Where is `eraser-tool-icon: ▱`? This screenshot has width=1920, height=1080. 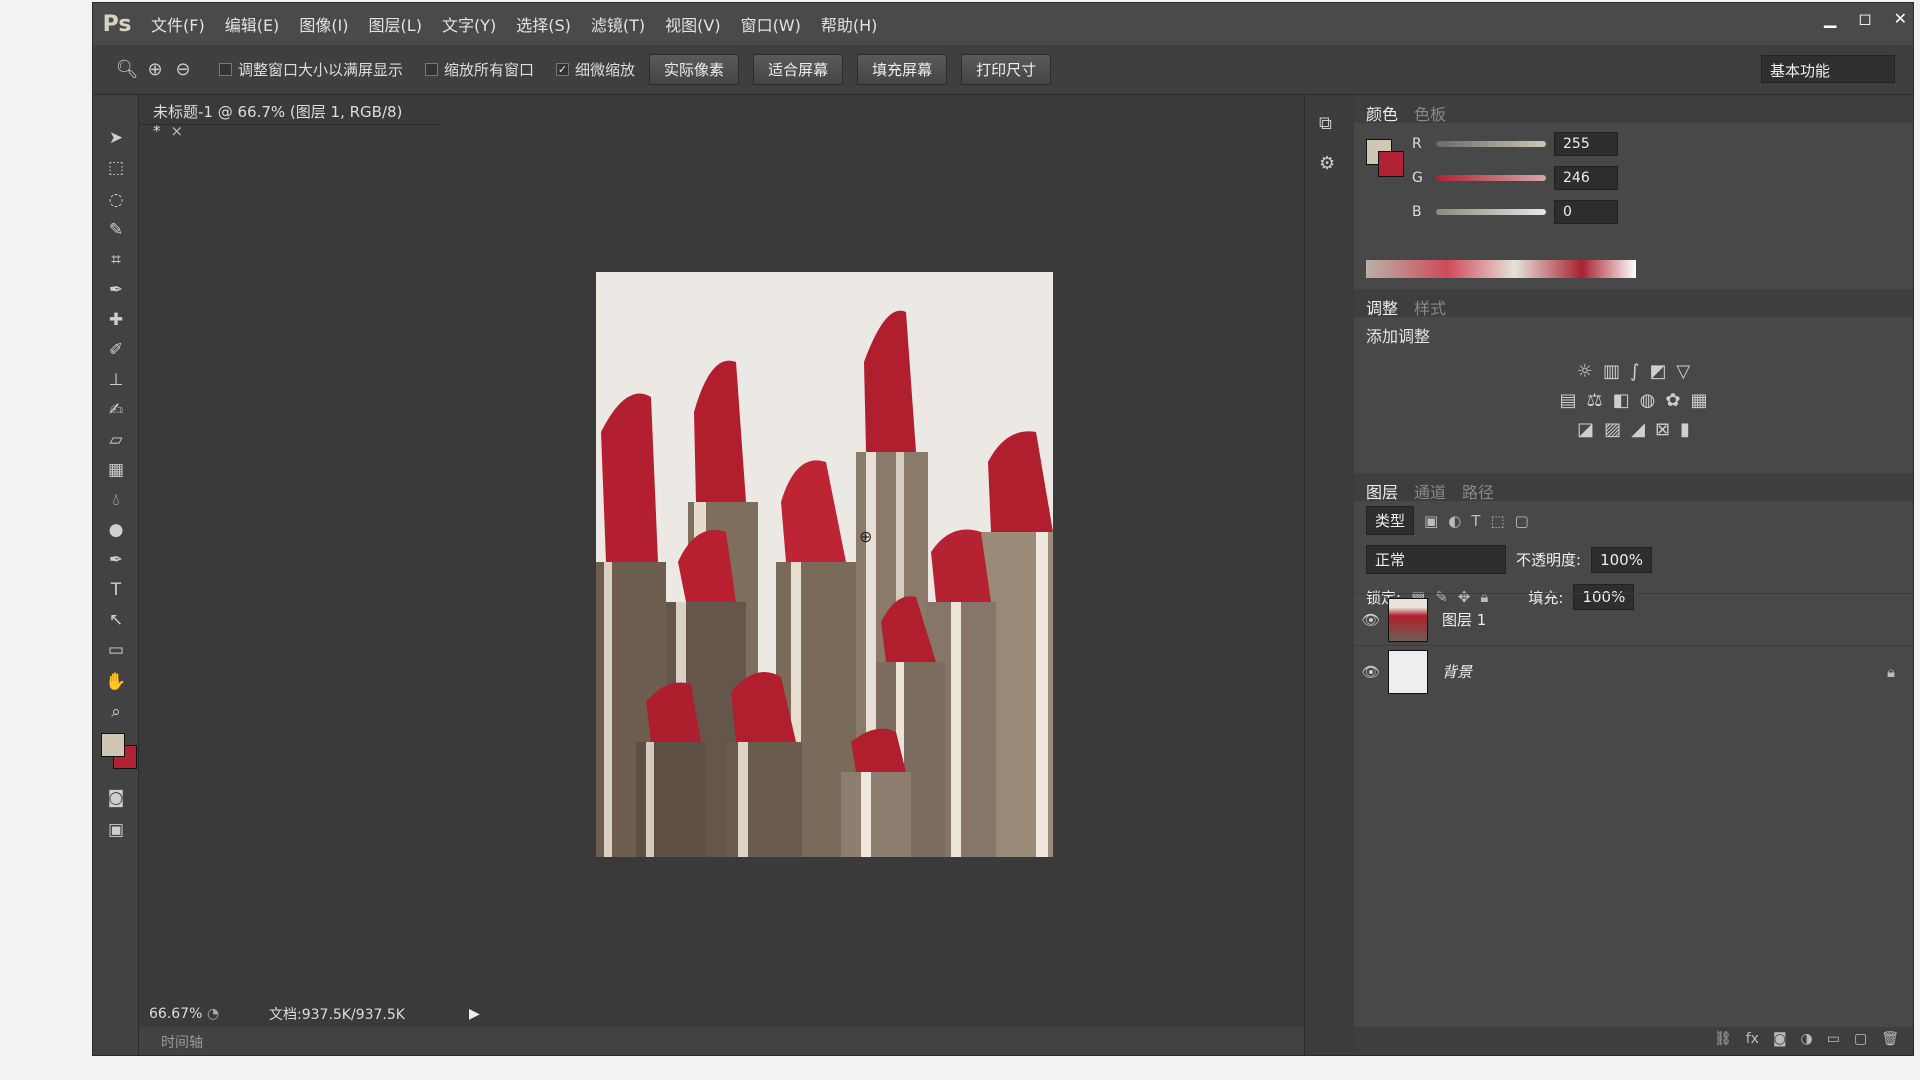 eraser-tool-icon: ▱ is located at coordinates (116, 440).